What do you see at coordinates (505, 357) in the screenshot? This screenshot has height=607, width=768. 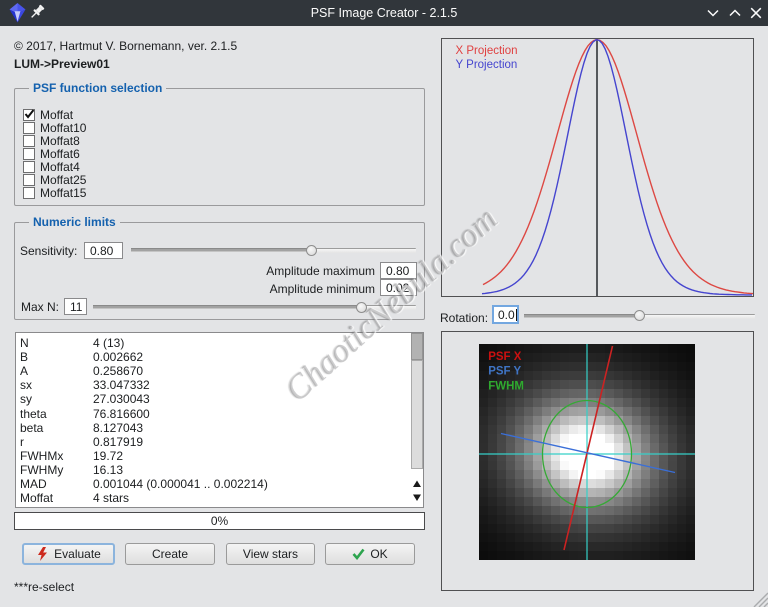 I see `svg-text: PSF X` at bounding box center [505, 357].